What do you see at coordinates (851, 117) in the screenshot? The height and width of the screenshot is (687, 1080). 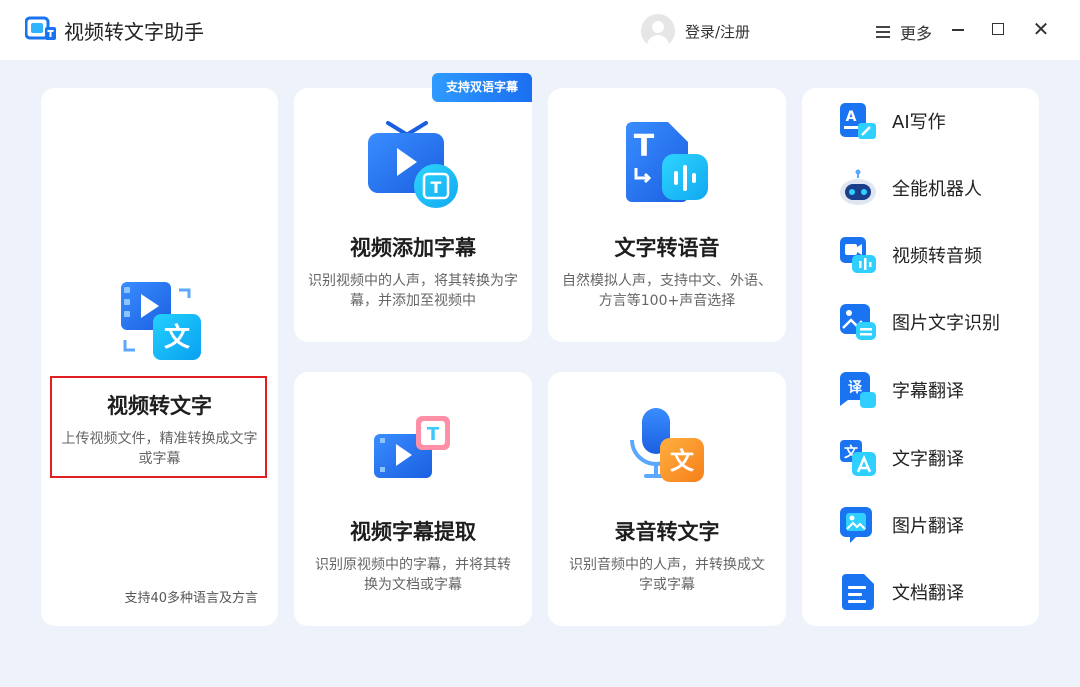 I see `svg-text: A` at bounding box center [851, 117].